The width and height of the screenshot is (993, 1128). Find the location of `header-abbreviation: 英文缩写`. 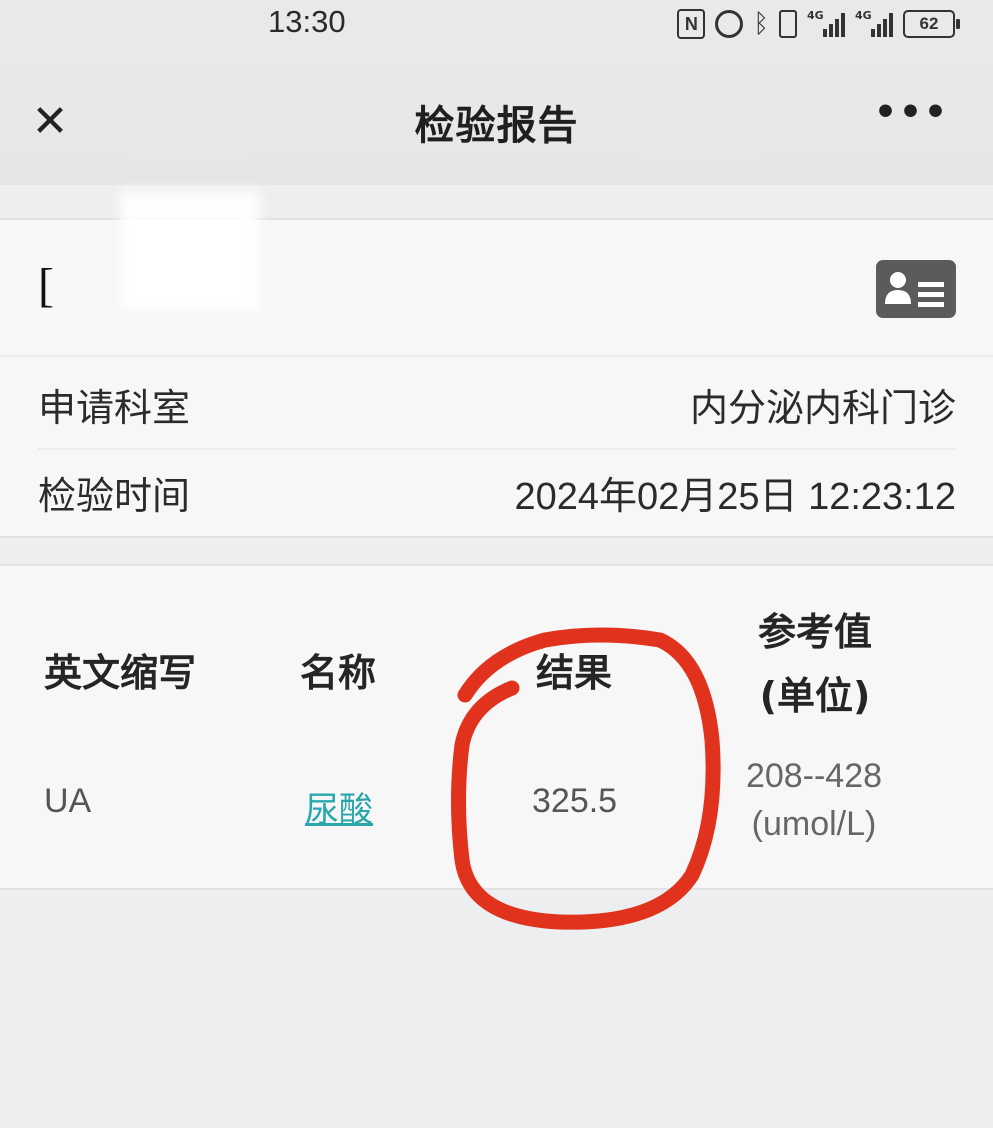

header-abbreviation: 英文缩写 is located at coordinates (120, 673).